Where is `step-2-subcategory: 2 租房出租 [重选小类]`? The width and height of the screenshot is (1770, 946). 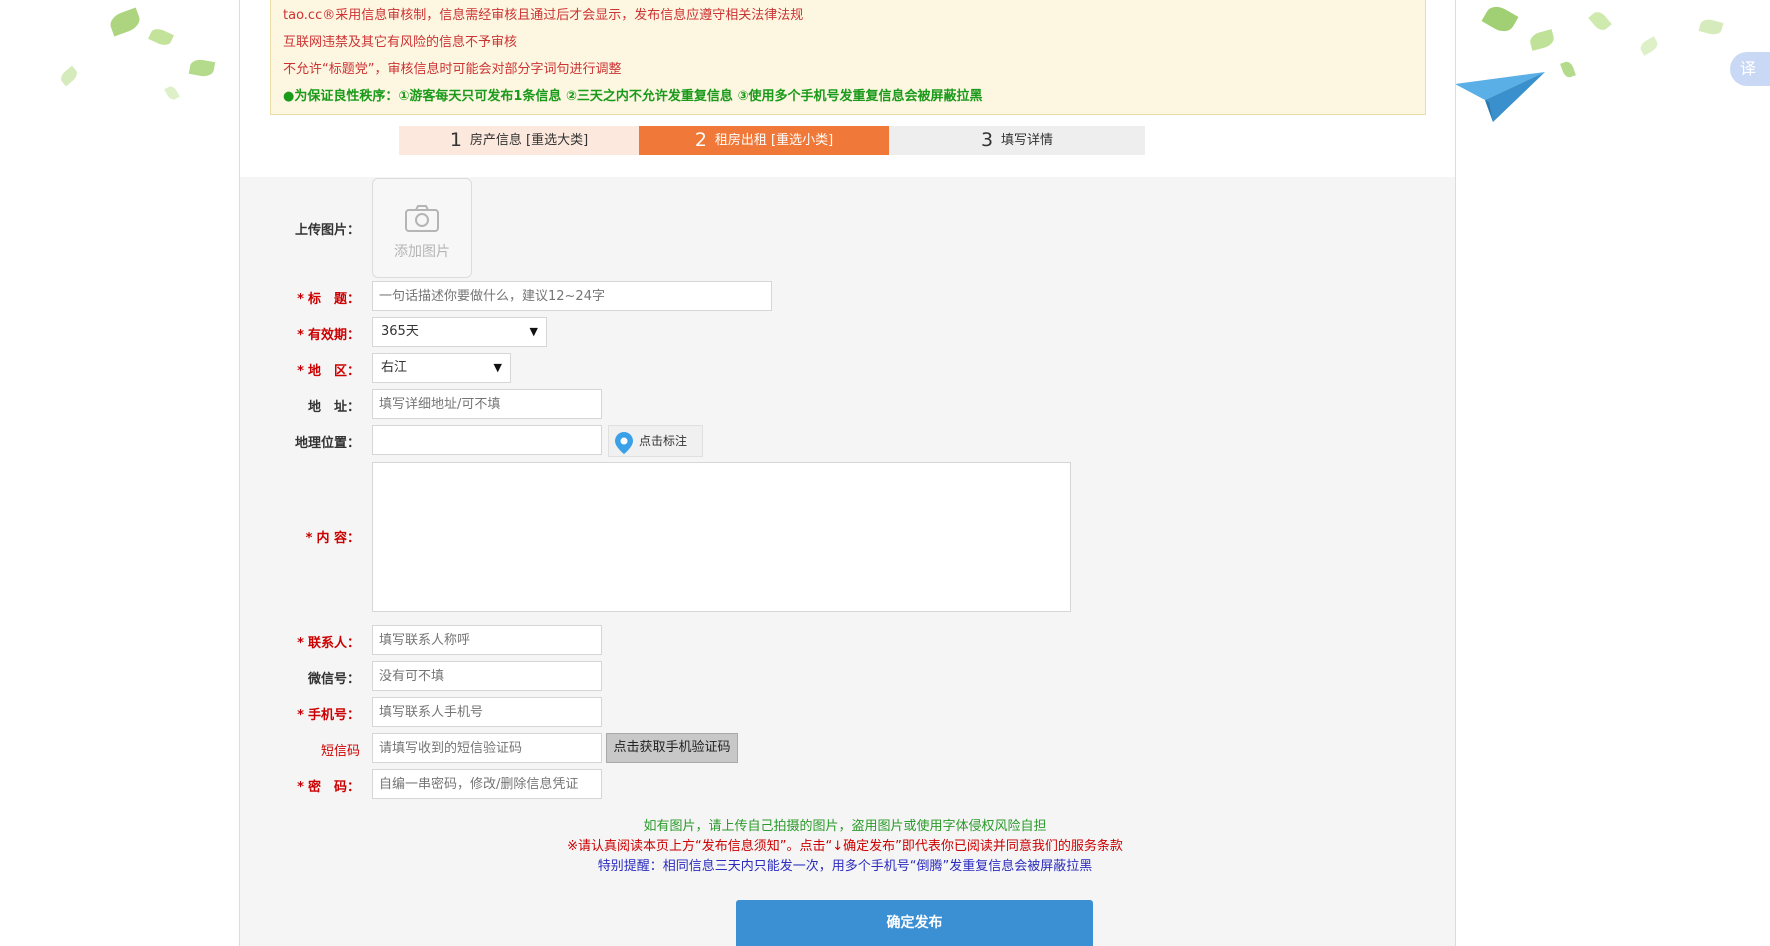
step-2-subcategory: 2 租房出租 [重选小类] is located at coordinates (764, 140).